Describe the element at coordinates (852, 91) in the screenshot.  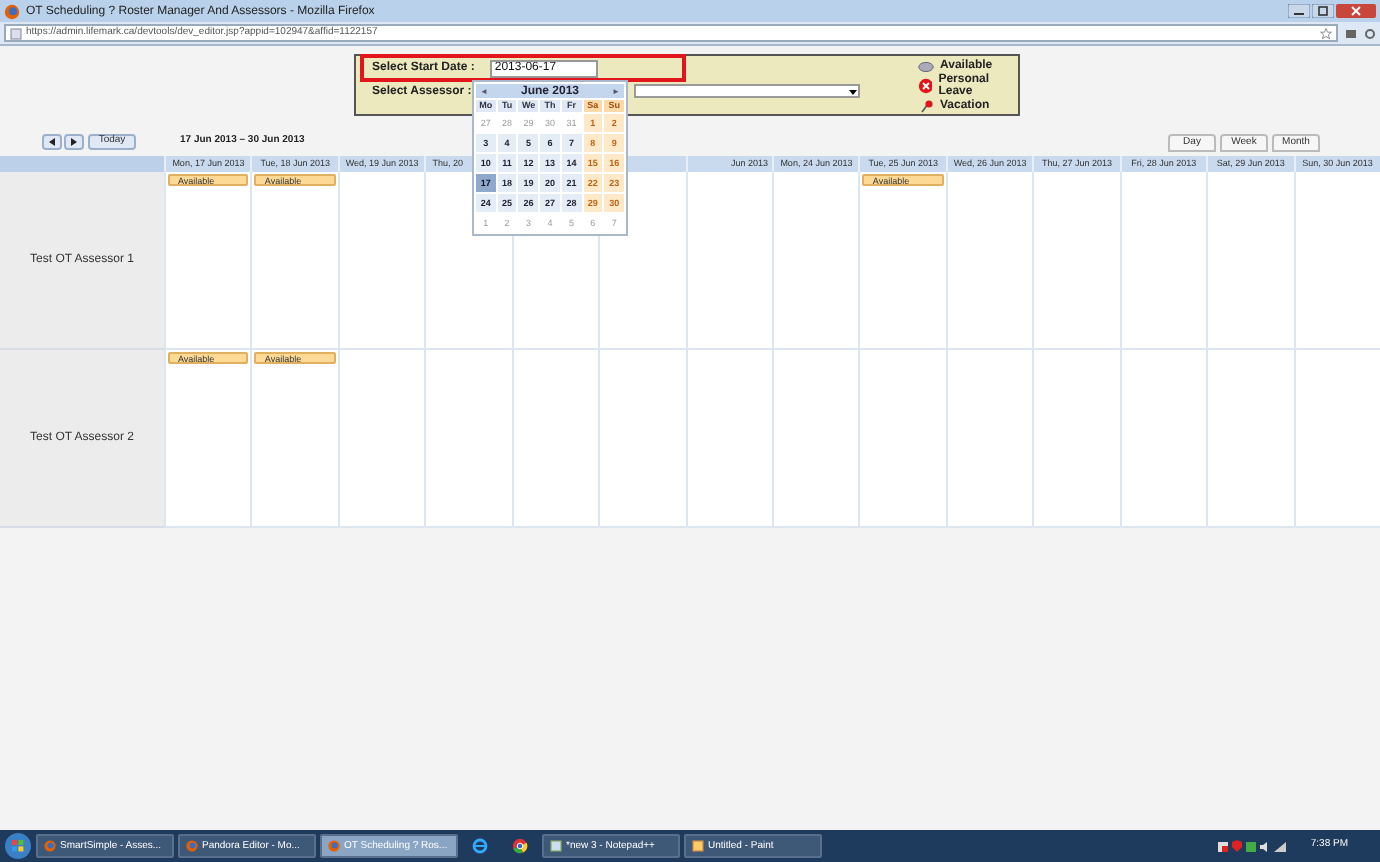
I see `dropdown-arrow-icon` at that location.